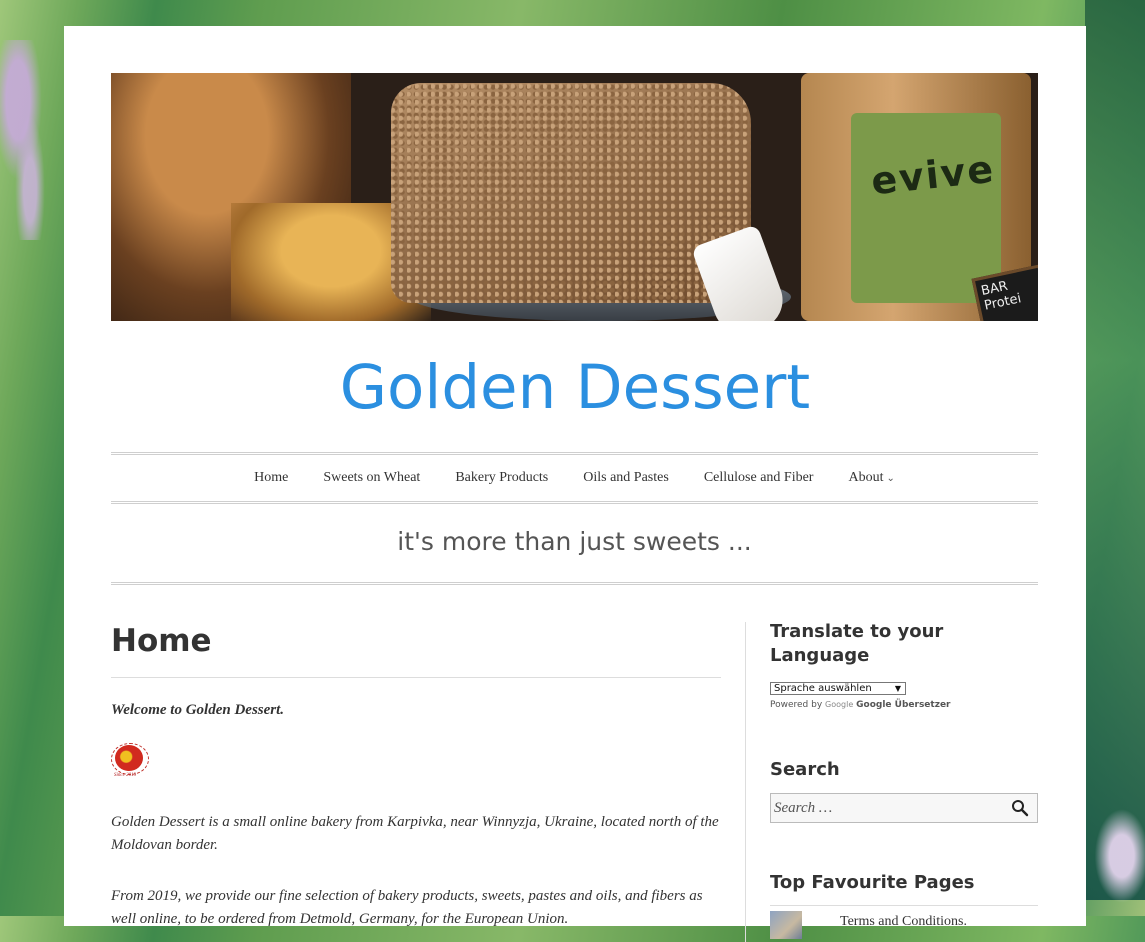 The height and width of the screenshot is (942, 1145). I want to click on search-icon, so click(1020, 808).